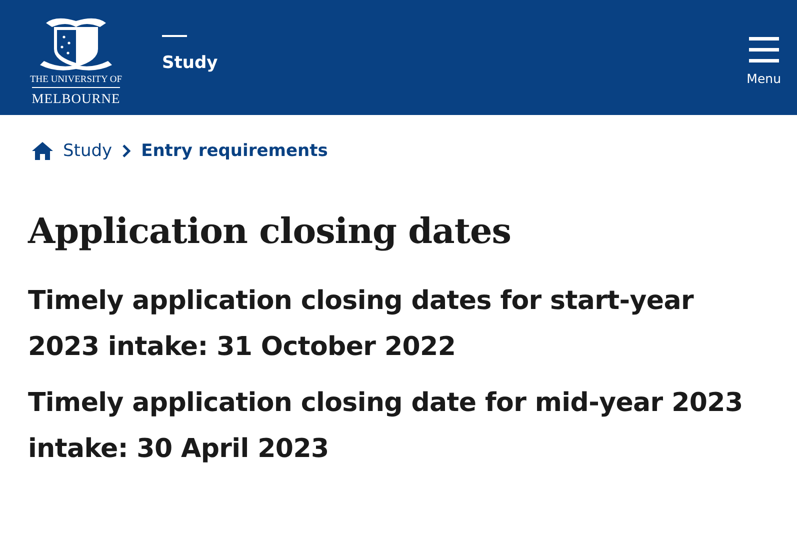 This screenshot has height=554, width=797. What do you see at coordinates (386, 426) in the screenshot?
I see `subheading: Timely application closing date for mid-year 2023 intake: 30 April 2023` at bounding box center [386, 426].